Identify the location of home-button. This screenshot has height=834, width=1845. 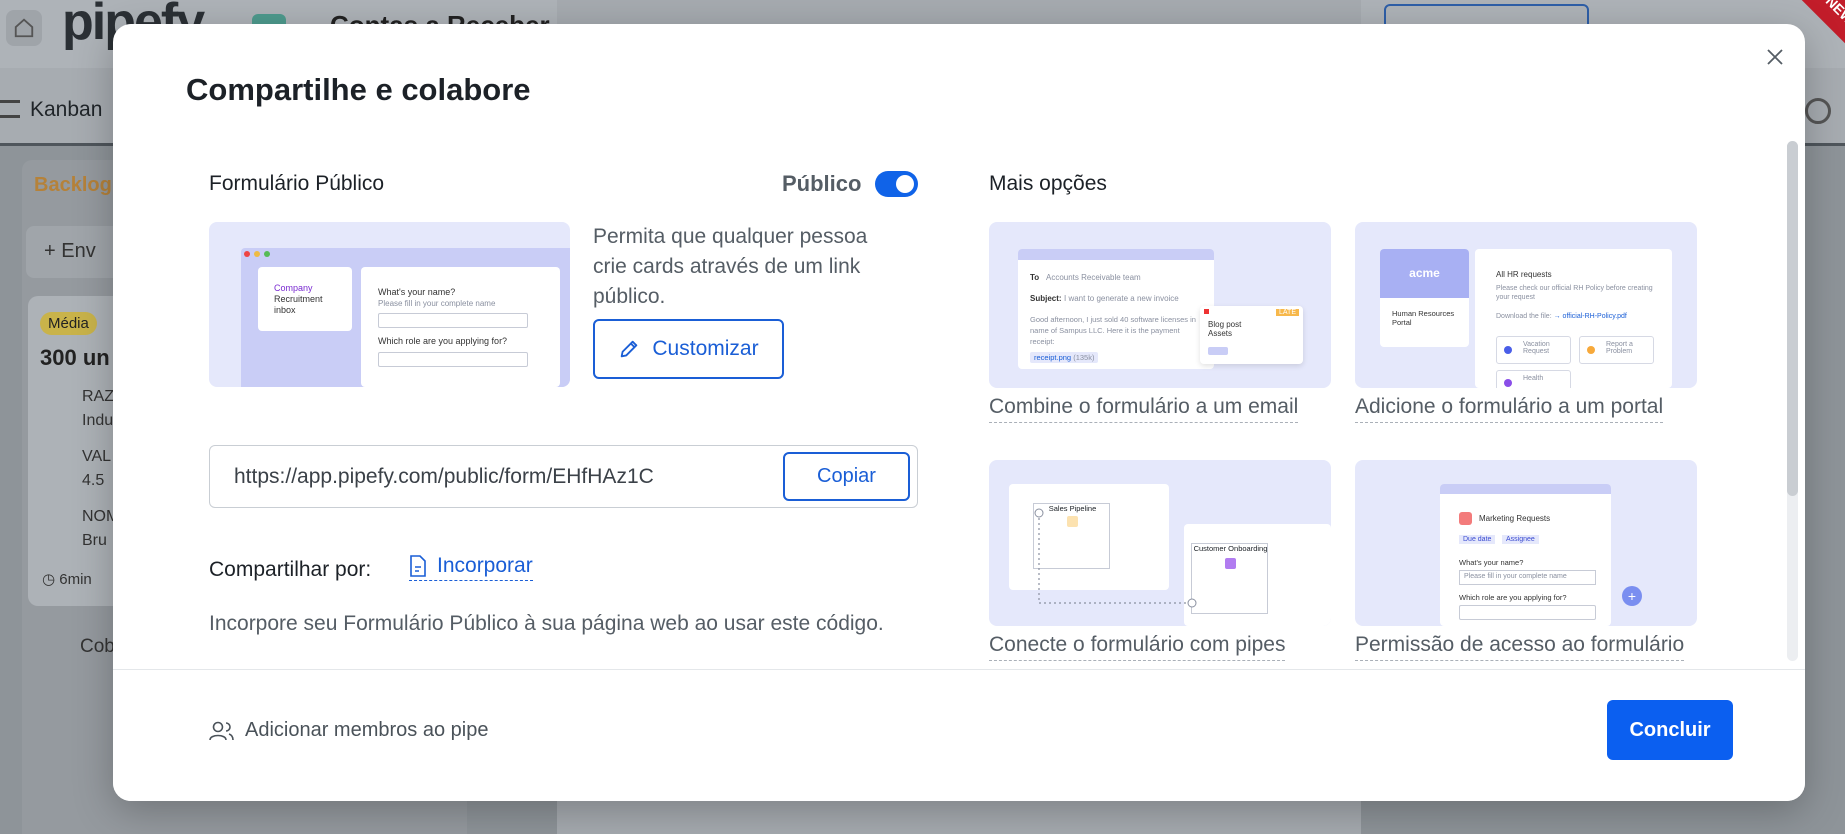
(24, 28).